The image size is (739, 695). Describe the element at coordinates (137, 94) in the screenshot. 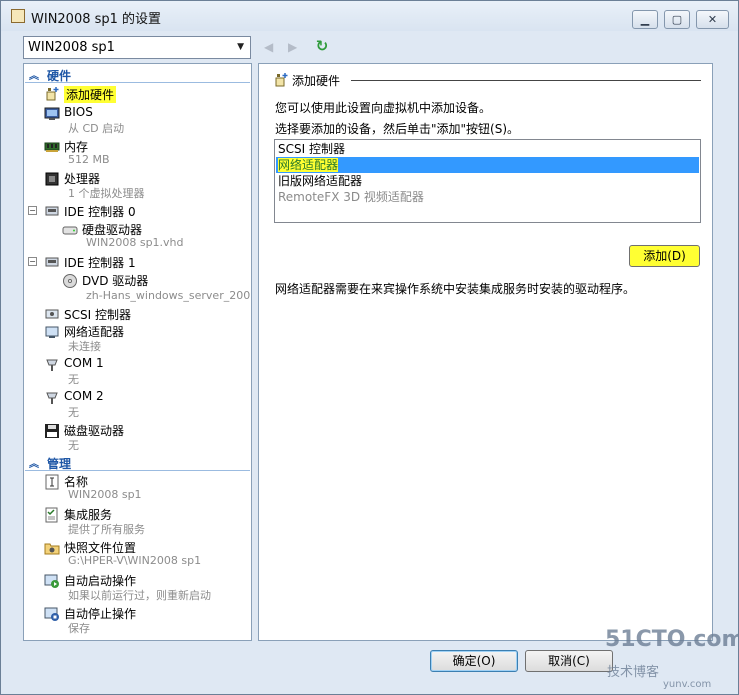

I see `tree-item-add-hardware: 添加硬件` at that location.